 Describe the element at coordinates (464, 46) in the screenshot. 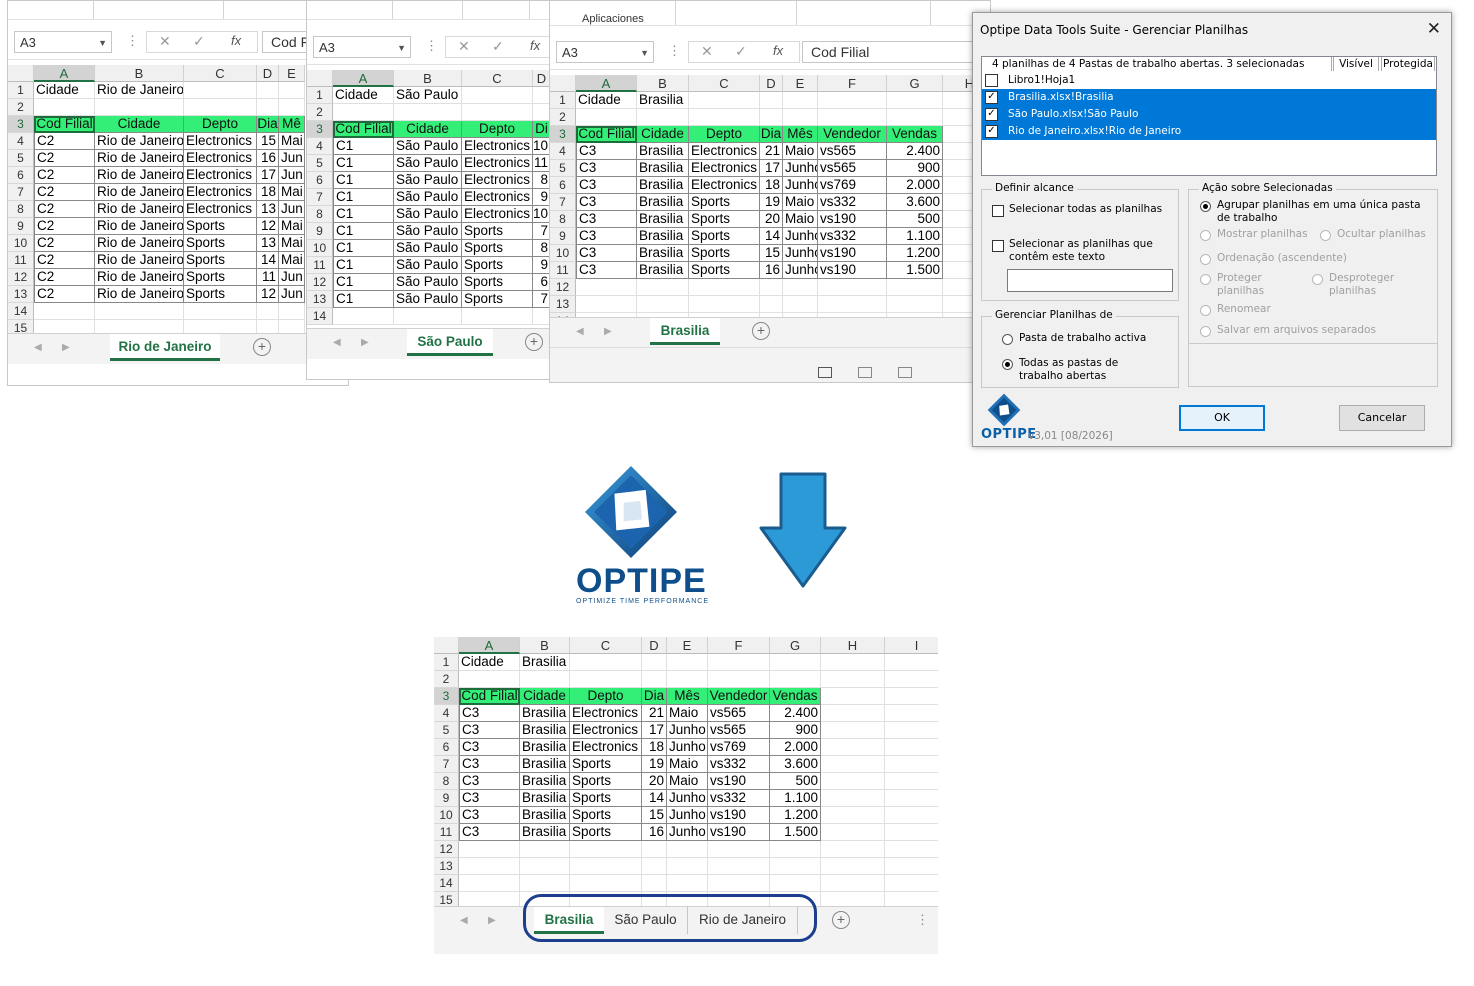

I see `cancel-icon: ✕` at that location.